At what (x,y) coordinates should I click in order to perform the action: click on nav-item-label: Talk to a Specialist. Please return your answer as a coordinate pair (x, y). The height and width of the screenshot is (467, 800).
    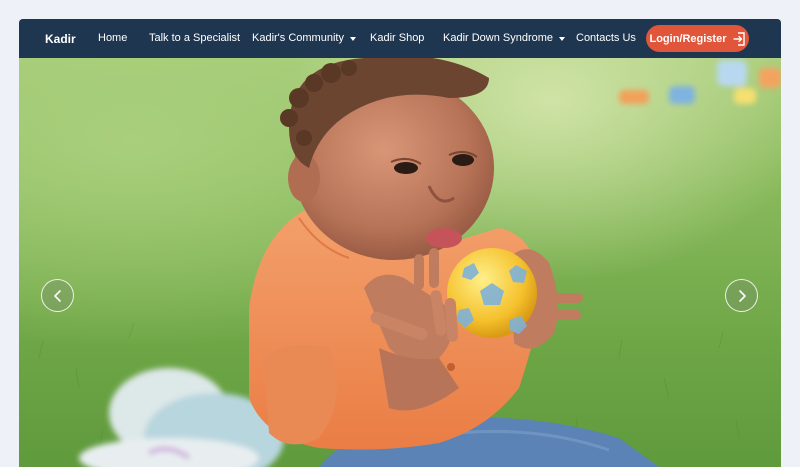
    Looking at the image, I should click on (195, 38).